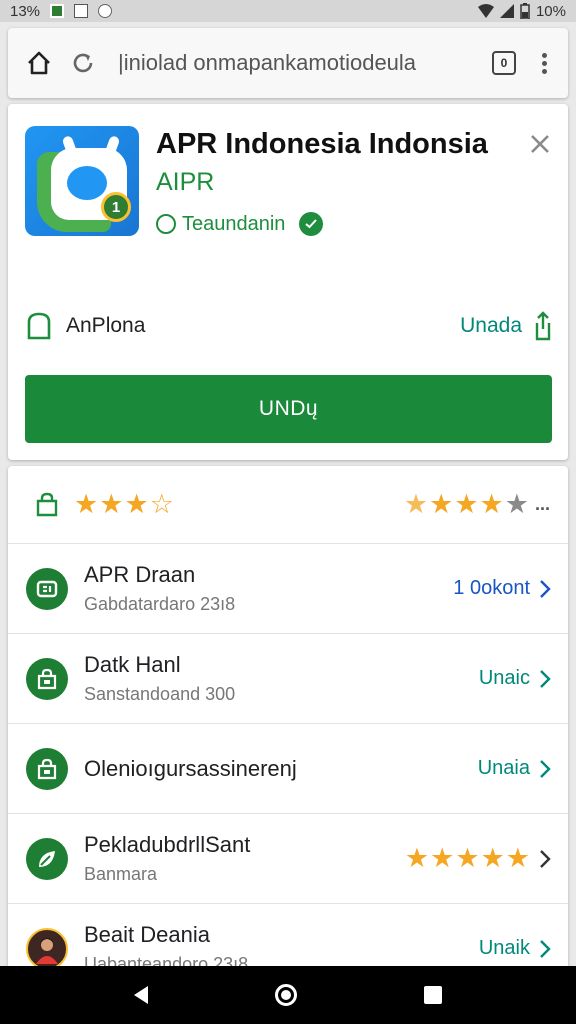 The width and height of the screenshot is (576, 1024). Describe the element at coordinates (322, 144) in the screenshot. I see `app-title: APR Indonesia Indonsia` at that location.